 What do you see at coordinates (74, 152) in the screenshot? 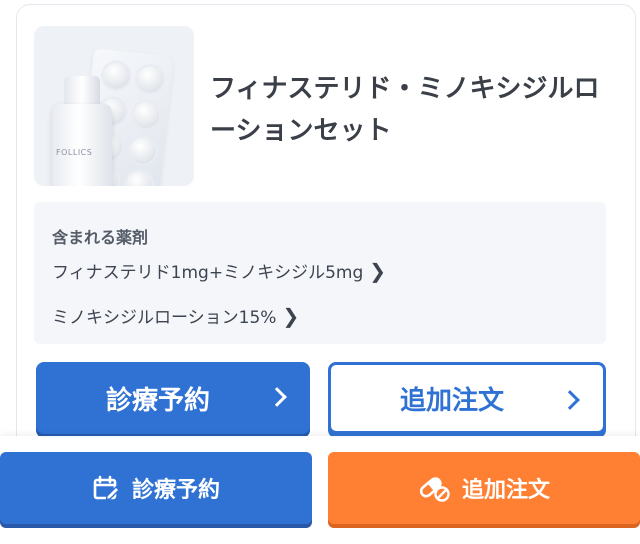
I see `bottle-brand-logo: FOLLICS` at bounding box center [74, 152].